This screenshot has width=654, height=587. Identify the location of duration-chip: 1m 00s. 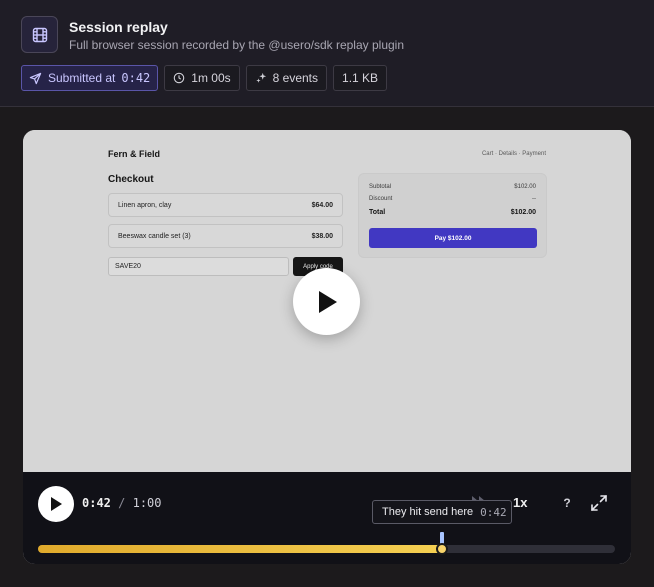
(202, 78).